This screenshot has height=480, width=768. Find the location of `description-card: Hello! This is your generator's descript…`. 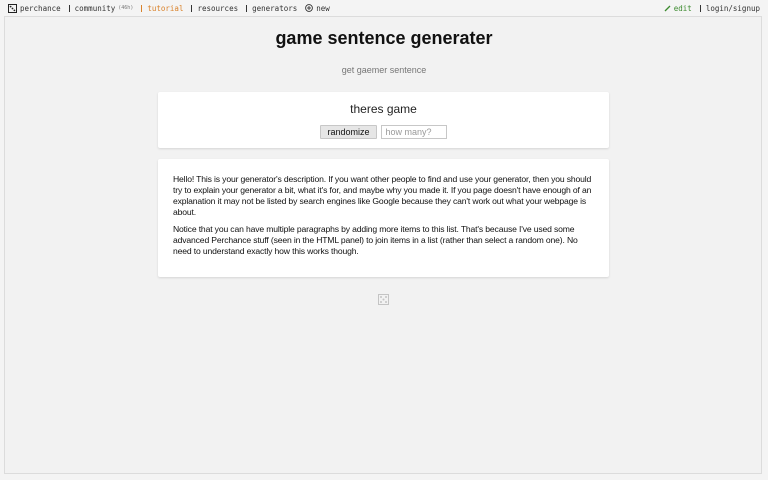

description-card: Hello! This is your generator's descript… is located at coordinates (383, 218).